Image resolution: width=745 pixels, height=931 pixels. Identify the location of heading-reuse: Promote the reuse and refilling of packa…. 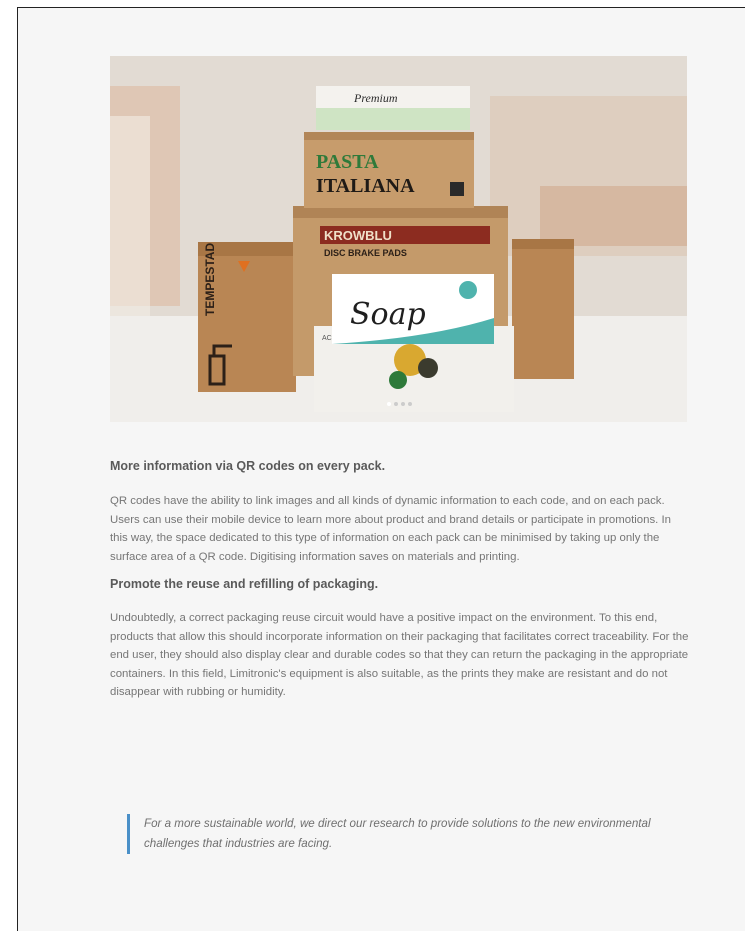
(244, 584).